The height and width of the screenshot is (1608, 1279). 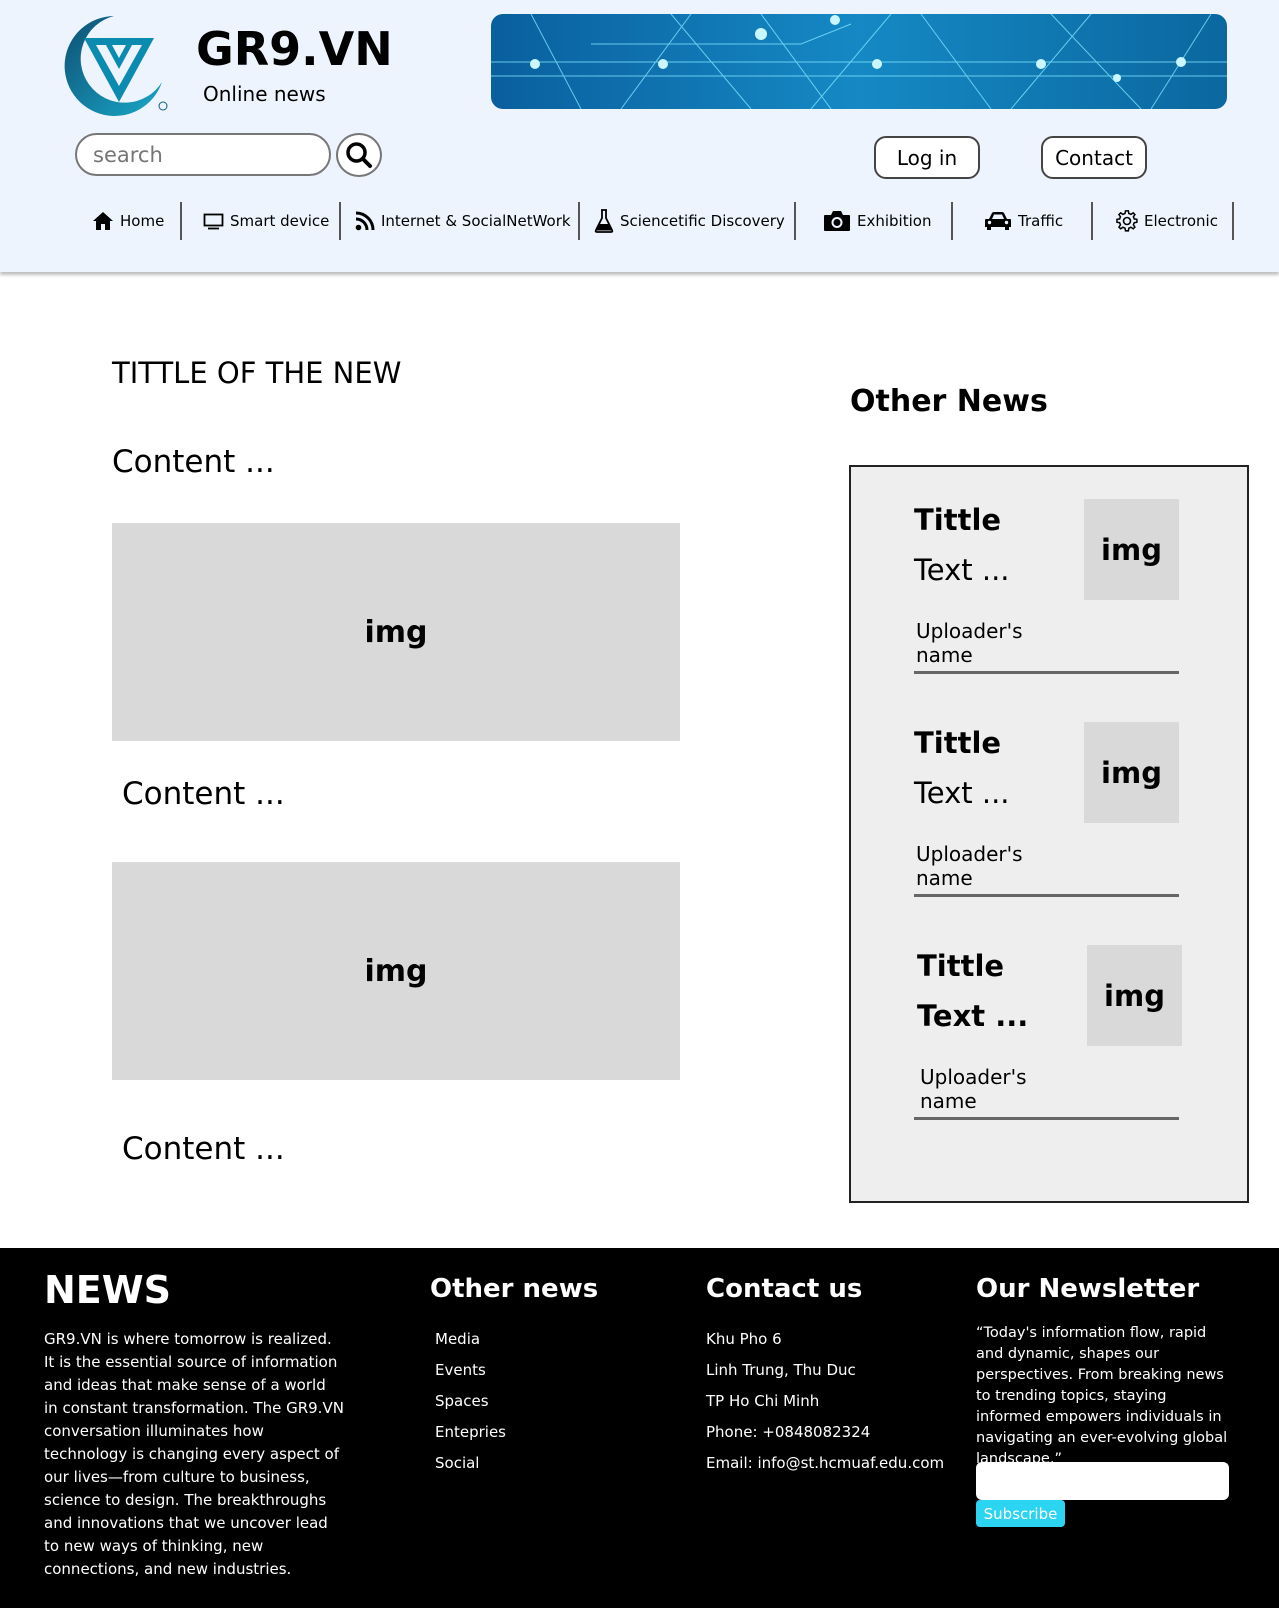 I want to click on nav-item-electronic: Electronic, so click(x=1167, y=221).